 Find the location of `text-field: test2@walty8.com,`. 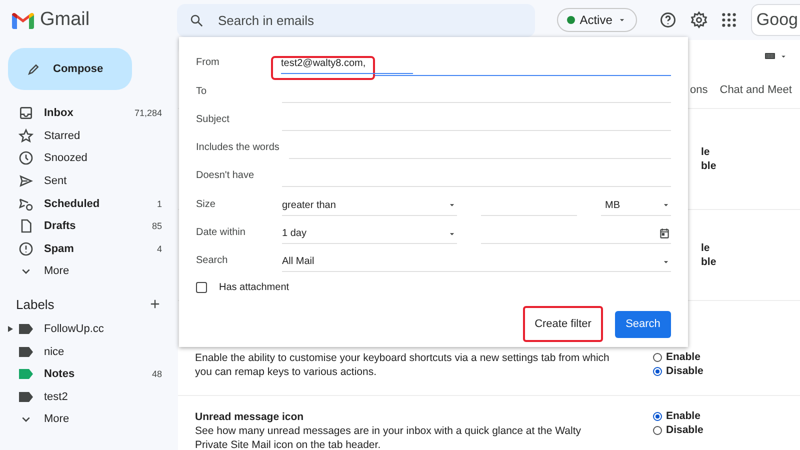

text-field: test2@walty8.com, is located at coordinates (347, 63).